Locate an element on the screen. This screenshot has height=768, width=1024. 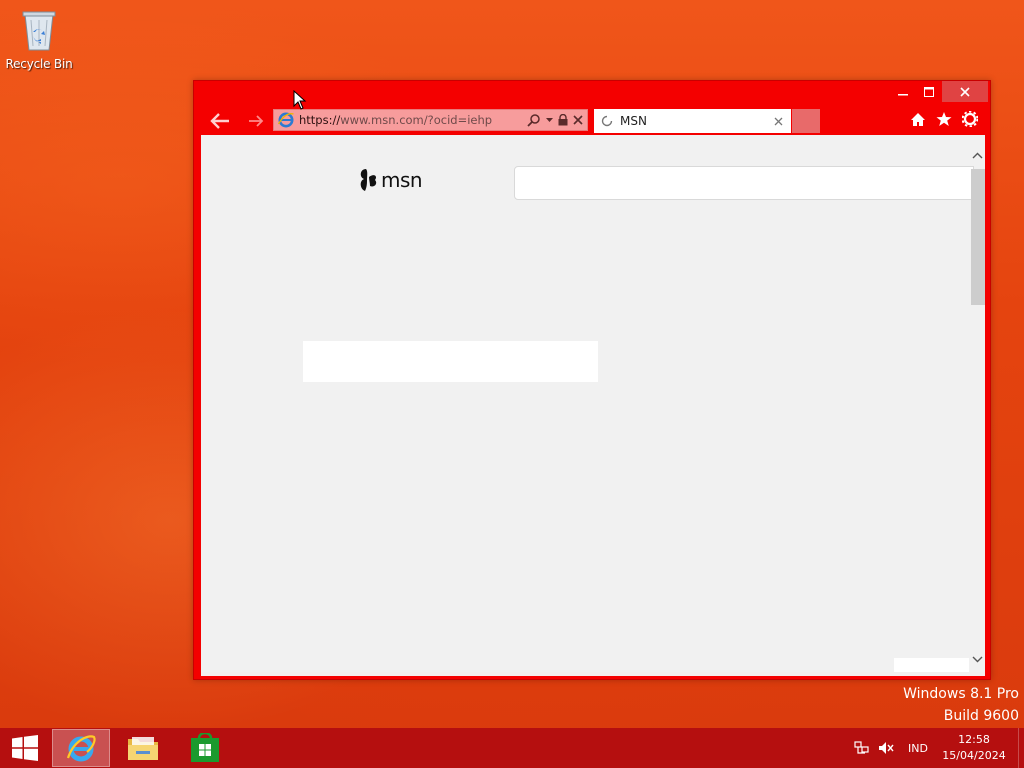
minimize-icon is located at coordinates (903, 94).